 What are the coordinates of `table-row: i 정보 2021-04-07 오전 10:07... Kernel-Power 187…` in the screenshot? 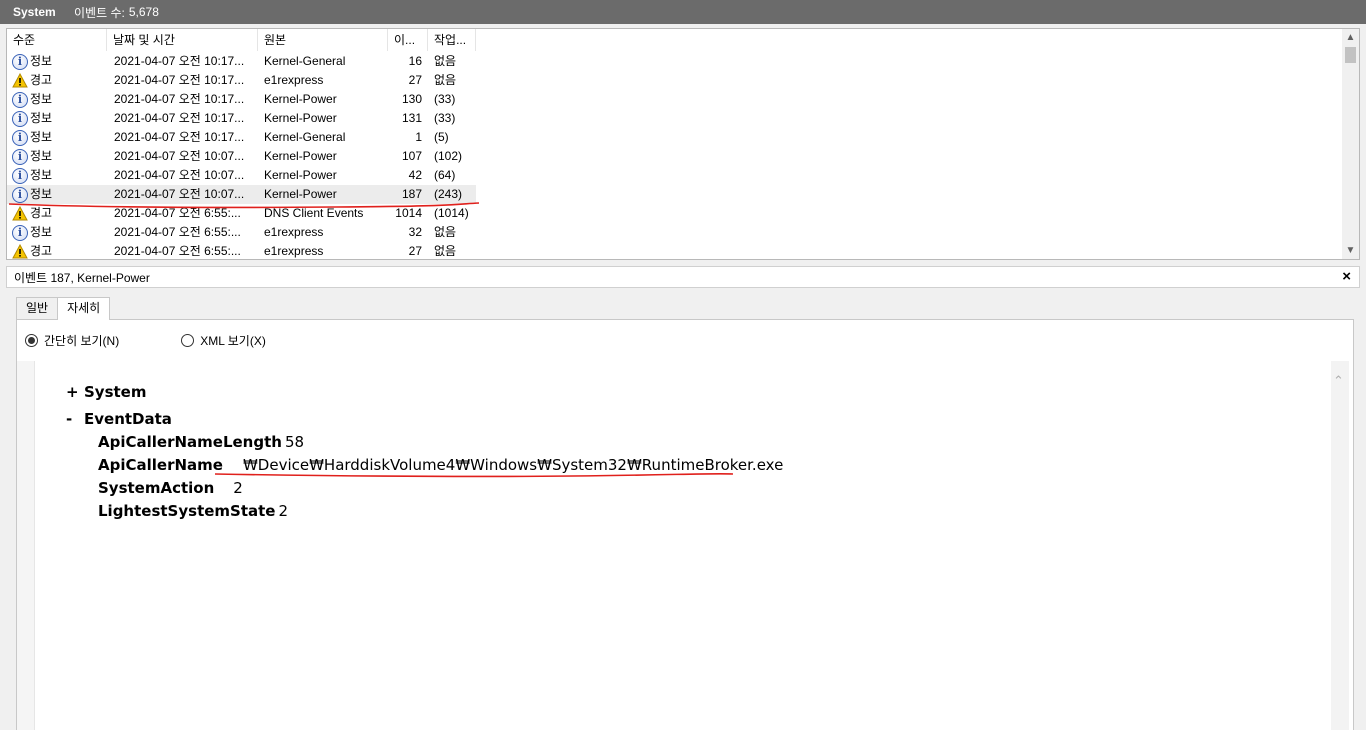 It's located at (241, 194).